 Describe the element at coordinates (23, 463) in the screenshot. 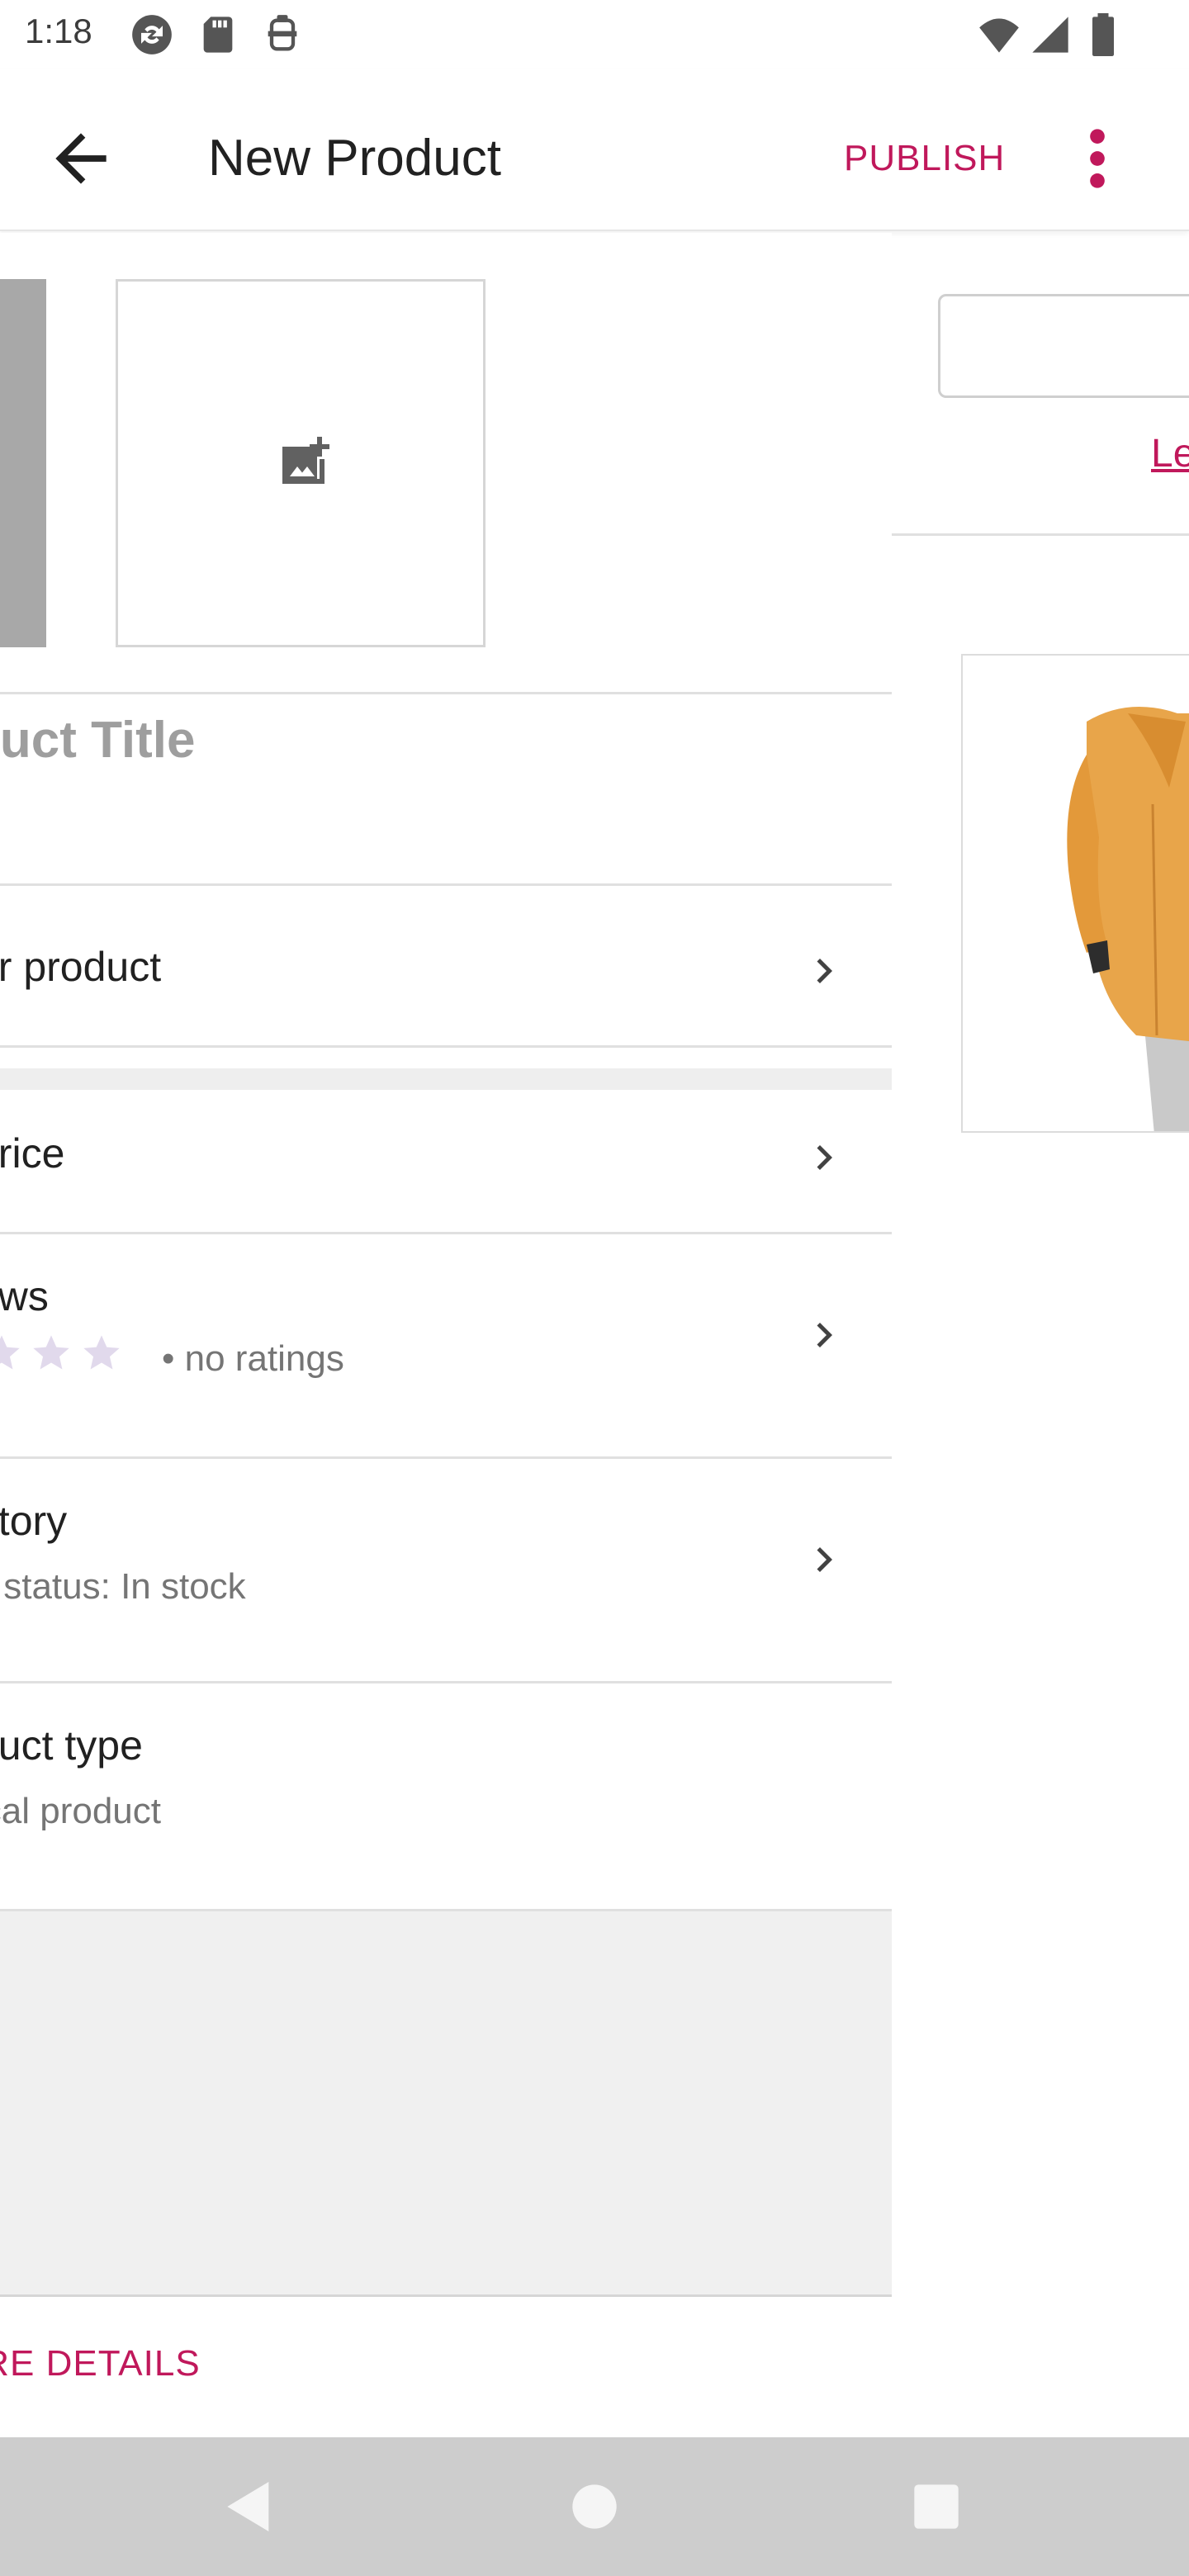

I see `product-image-thumbnail` at that location.